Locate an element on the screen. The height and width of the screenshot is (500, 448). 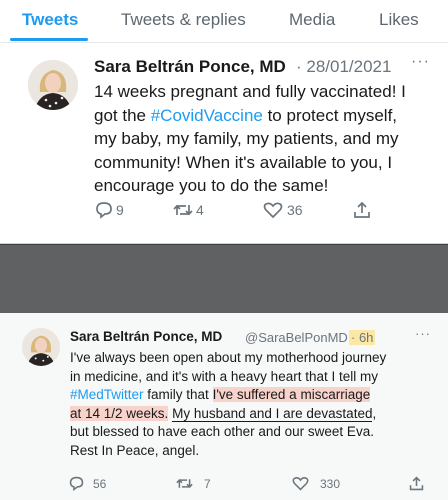
hashtag-link: #CovidVaccine is located at coordinates (207, 115).